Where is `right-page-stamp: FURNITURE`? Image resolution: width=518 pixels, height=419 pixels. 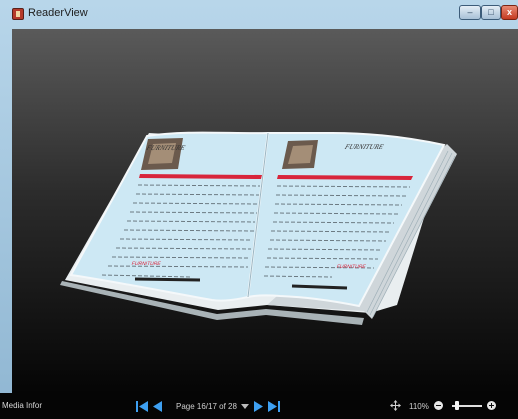 right-page-stamp: FURNITURE is located at coordinates (351, 267).